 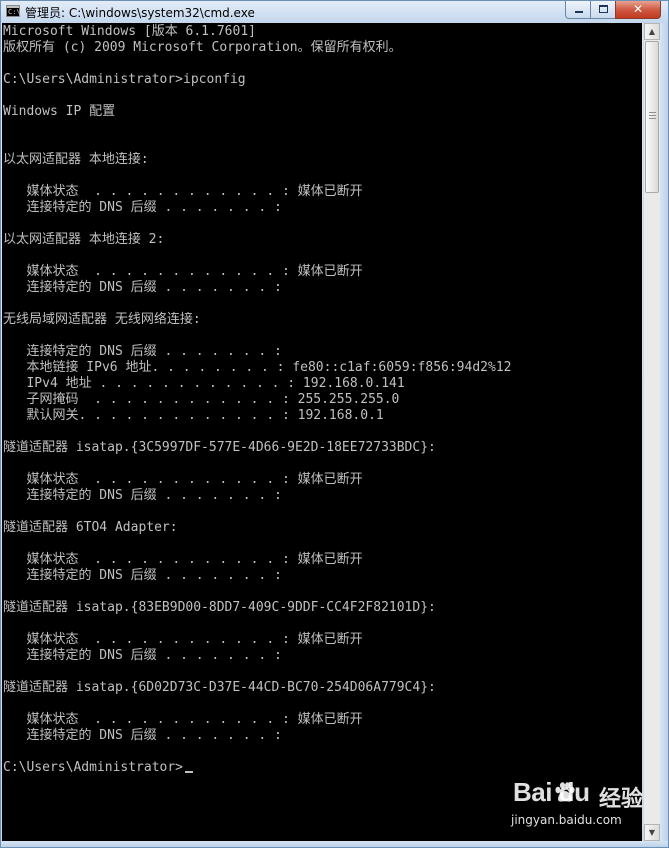 I want to click on scroll-up-arrow-icon: ▲, so click(x=652, y=31).